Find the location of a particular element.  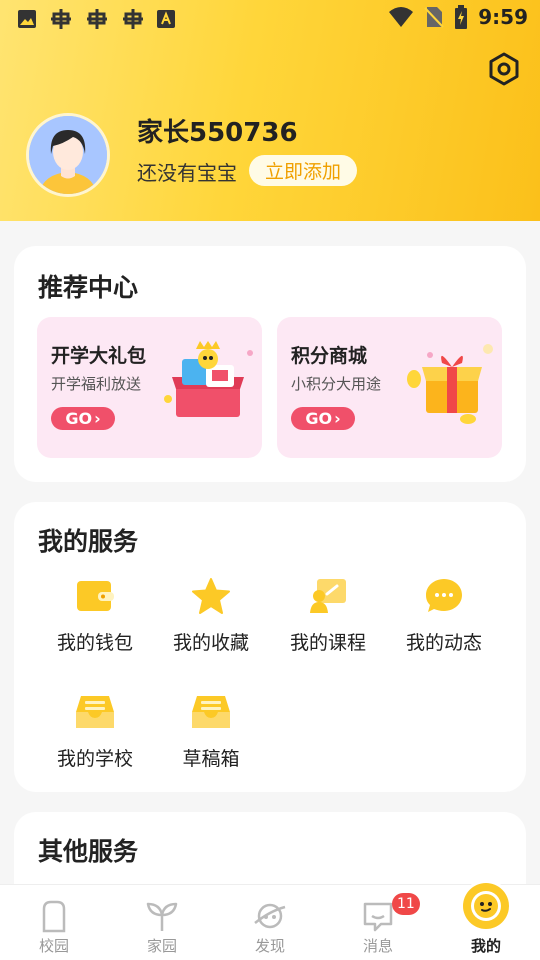

avatar is located at coordinates (68, 155).